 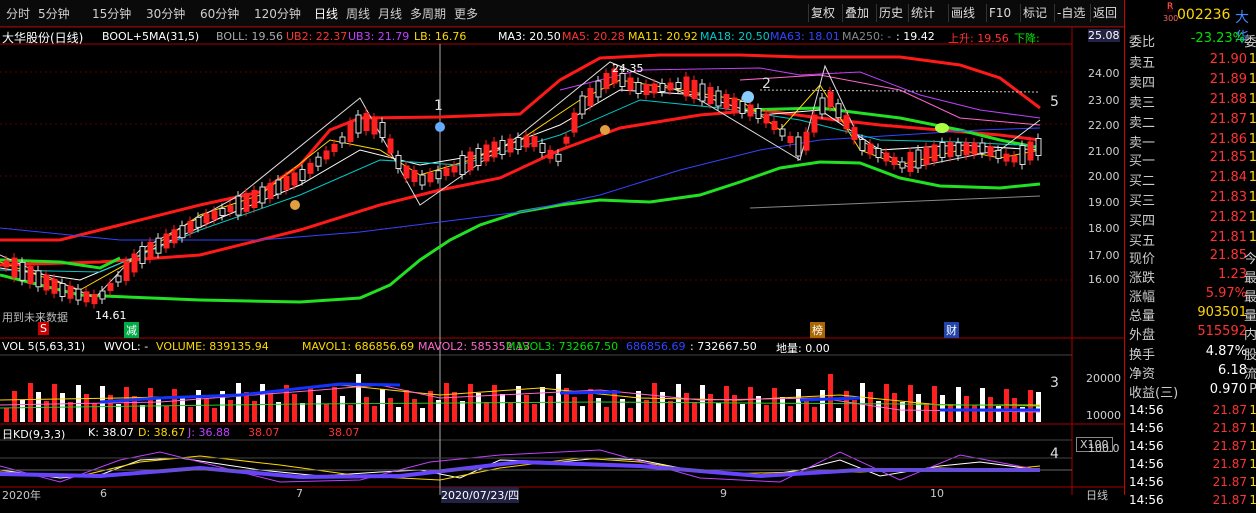 I want to click on mavol3-value: MAVOL3: 732667.50, so click(x=562, y=346).